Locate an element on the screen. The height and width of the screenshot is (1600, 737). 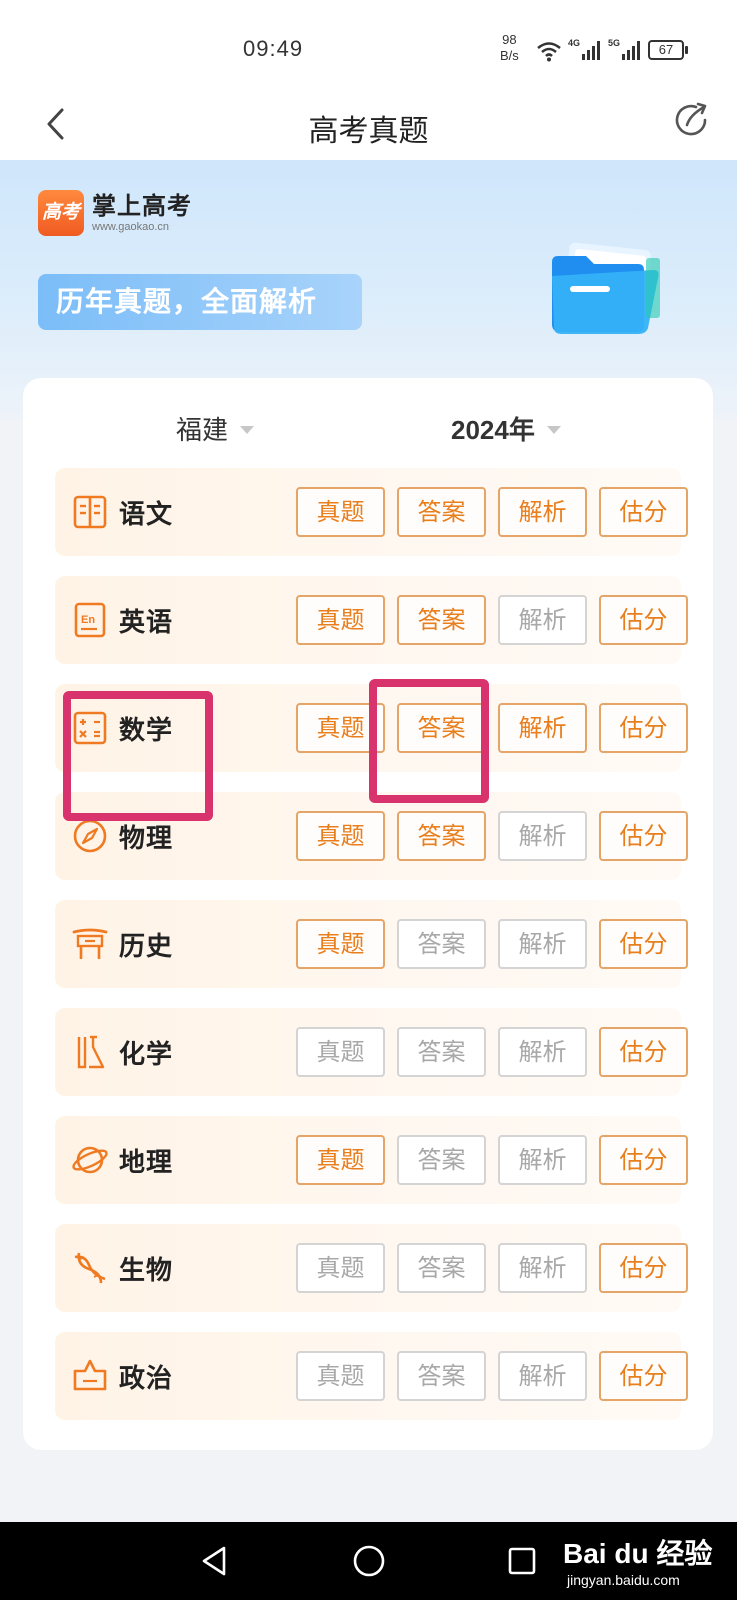
highlight-box-math-subject is located at coordinates (138, 756).